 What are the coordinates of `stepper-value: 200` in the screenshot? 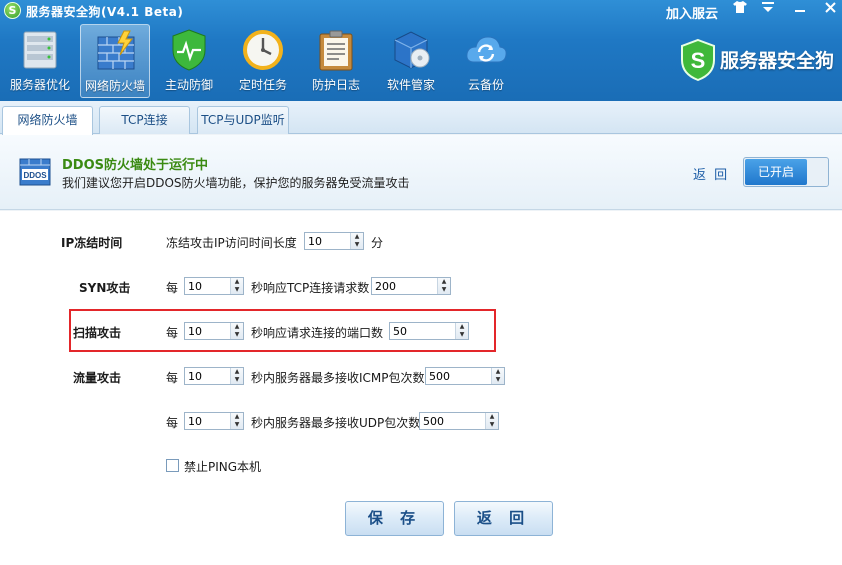 It's located at (385, 286).